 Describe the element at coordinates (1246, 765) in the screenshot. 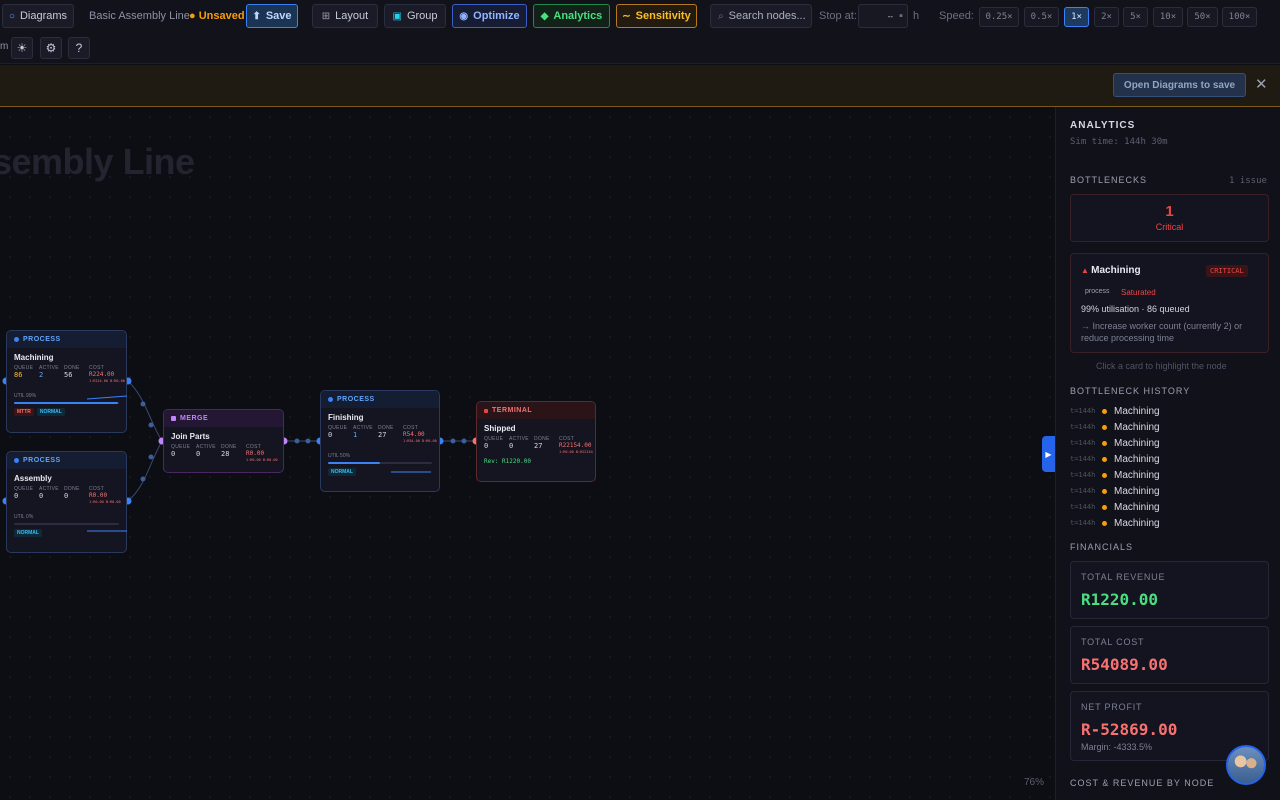

I see `user-avatar` at that location.